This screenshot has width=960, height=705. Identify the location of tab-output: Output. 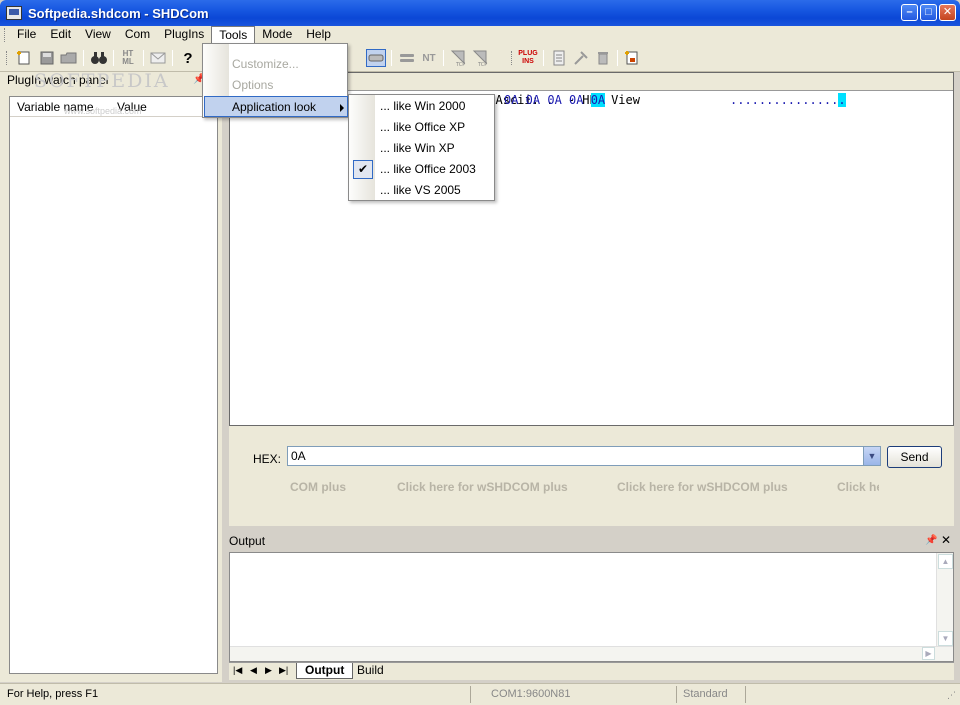
(325, 671).